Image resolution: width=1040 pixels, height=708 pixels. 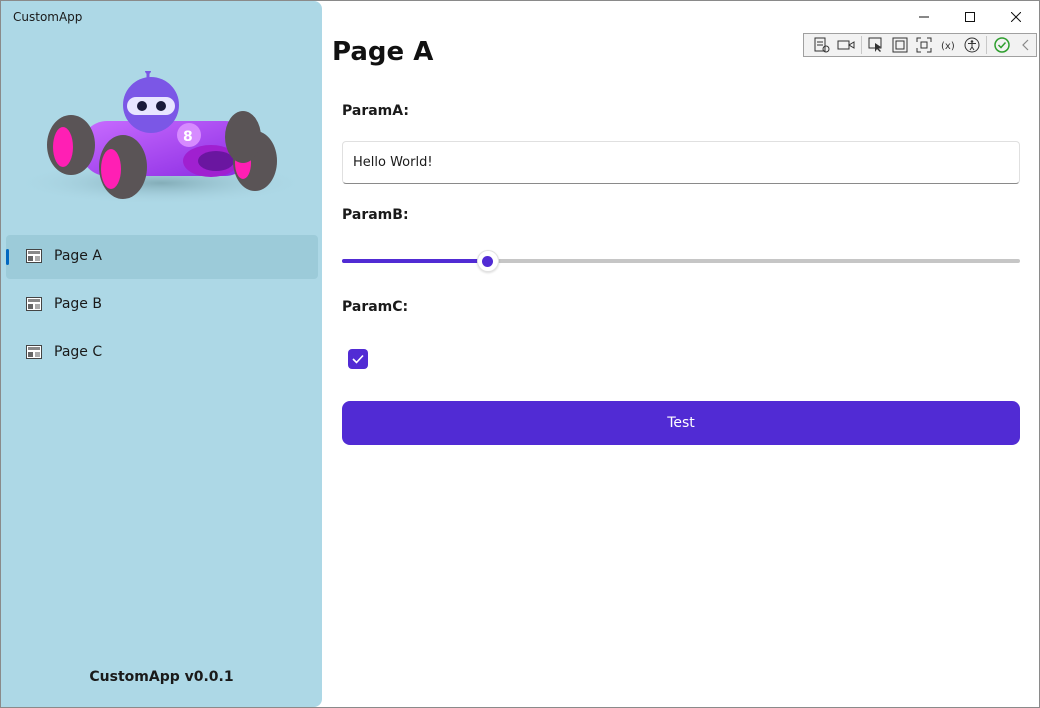 I want to click on checkmark-icon, so click(x=358, y=359).